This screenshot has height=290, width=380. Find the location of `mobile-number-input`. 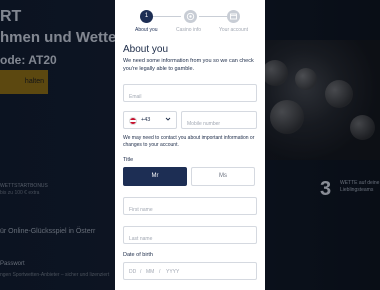

mobile-number-input is located at coordinates (219, 124).